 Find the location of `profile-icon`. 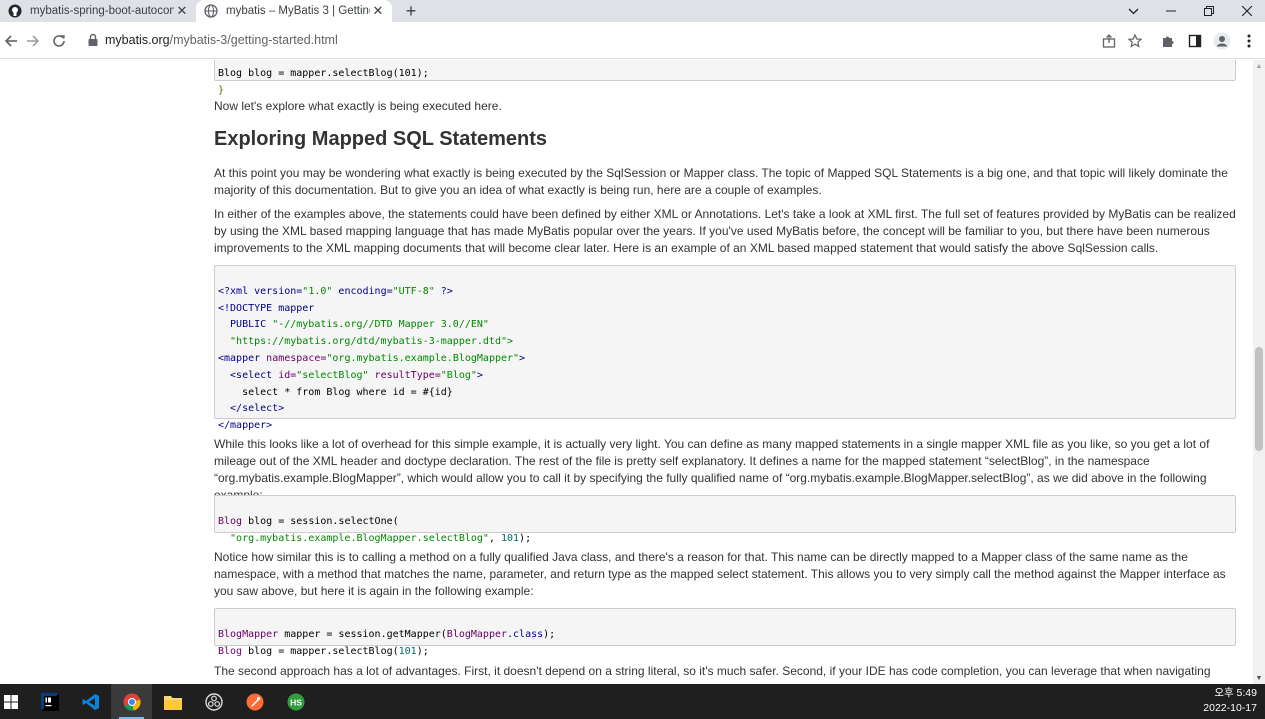

profile-icon is located at coordinates (1222, 41).